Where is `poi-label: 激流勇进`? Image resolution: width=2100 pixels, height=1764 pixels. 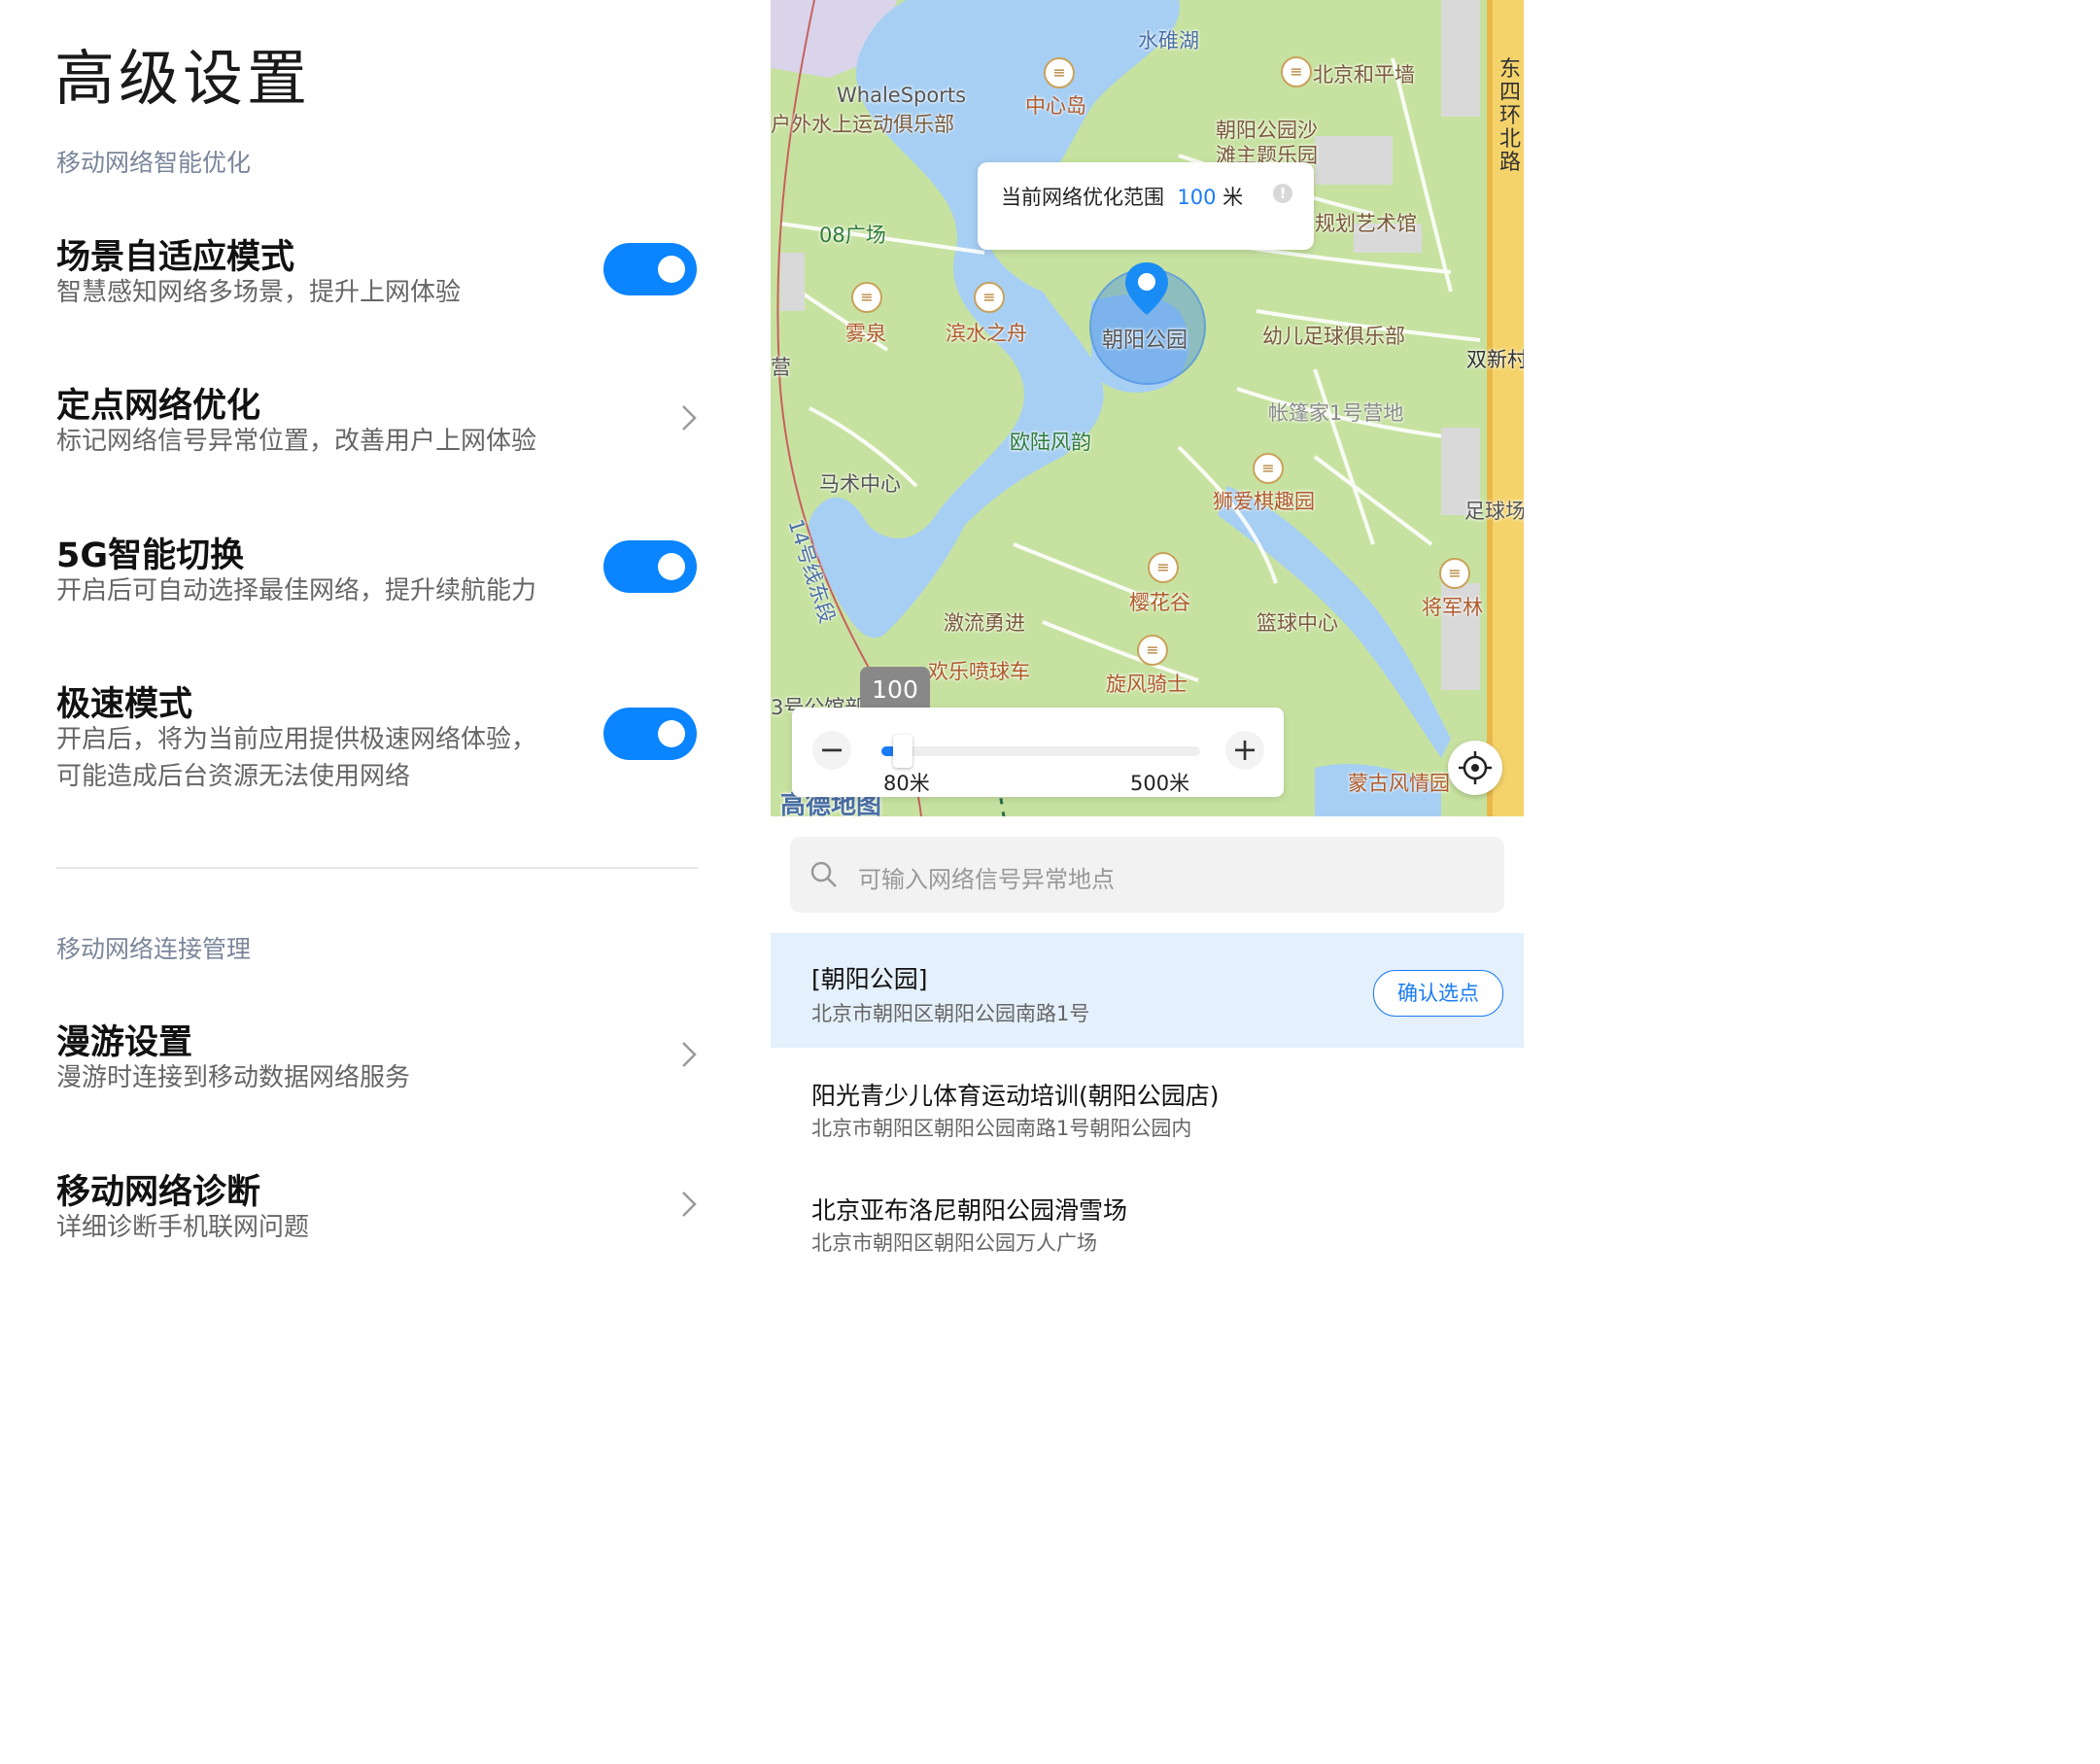 poi-label: 激流勇进 is located at coordinates (984, 623).